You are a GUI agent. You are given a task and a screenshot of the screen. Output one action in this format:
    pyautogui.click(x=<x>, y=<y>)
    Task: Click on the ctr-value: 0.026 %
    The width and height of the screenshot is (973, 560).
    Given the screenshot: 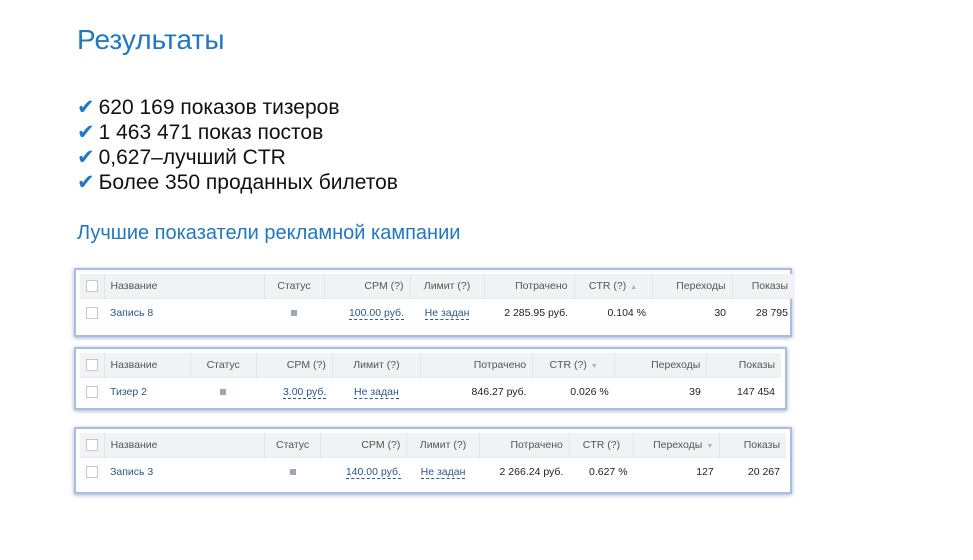 What is the action you would take?
    pyautogui.click(x=573, y=391)
    